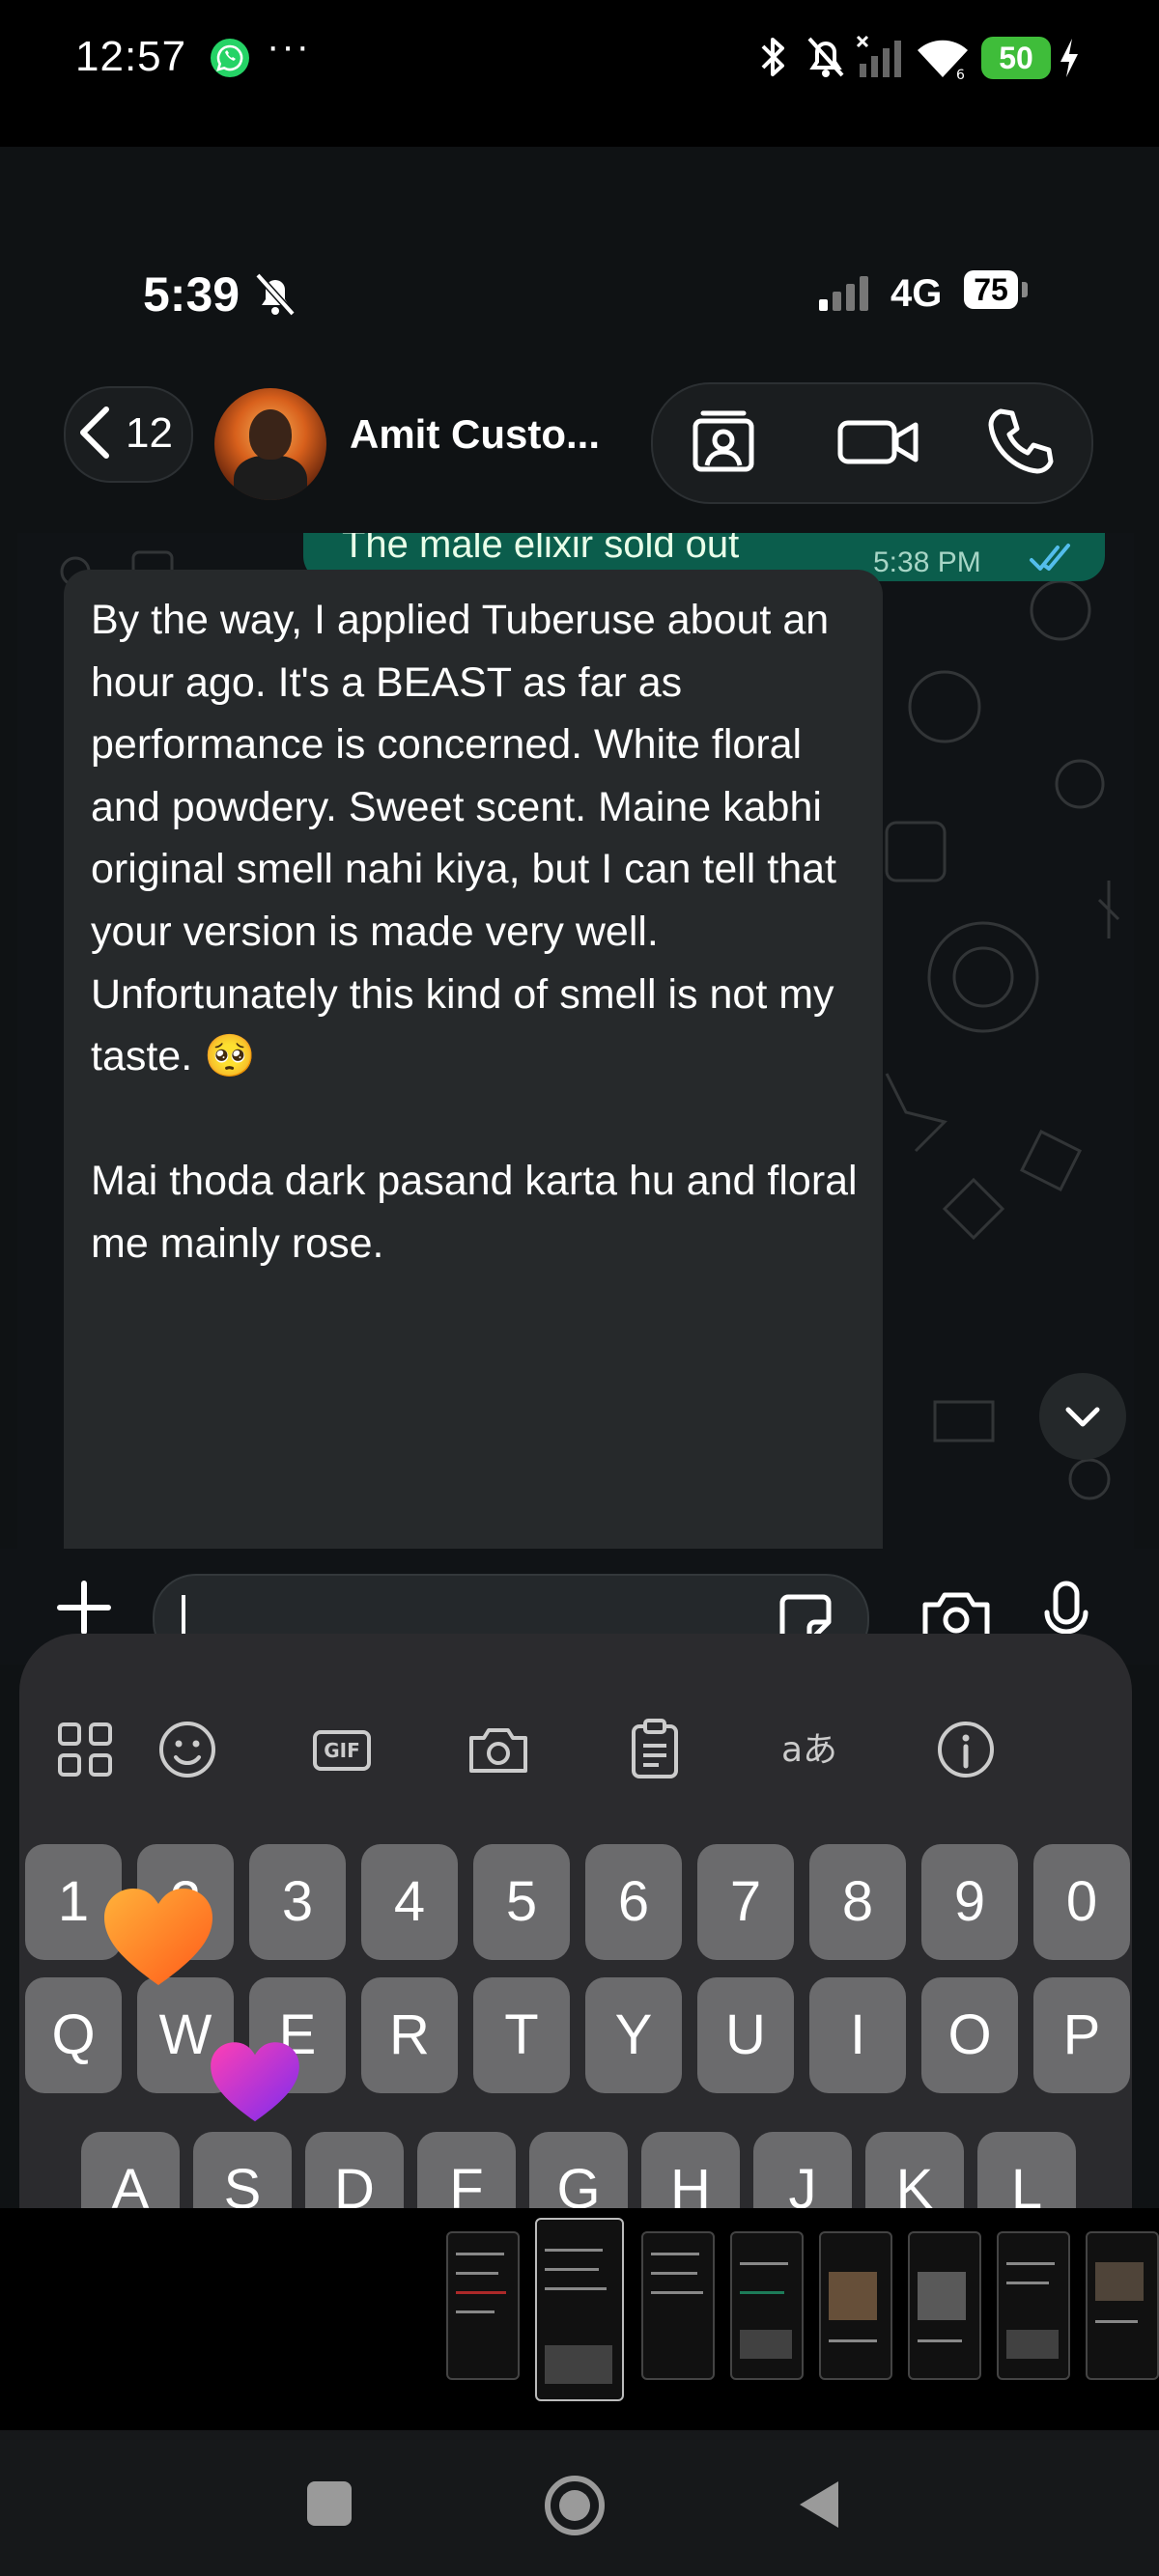 This screenshot has width=1159, height=2576. Describe the element at coordinates (879, 442) in the screenshot. I see `video-camera-icon` at that location.